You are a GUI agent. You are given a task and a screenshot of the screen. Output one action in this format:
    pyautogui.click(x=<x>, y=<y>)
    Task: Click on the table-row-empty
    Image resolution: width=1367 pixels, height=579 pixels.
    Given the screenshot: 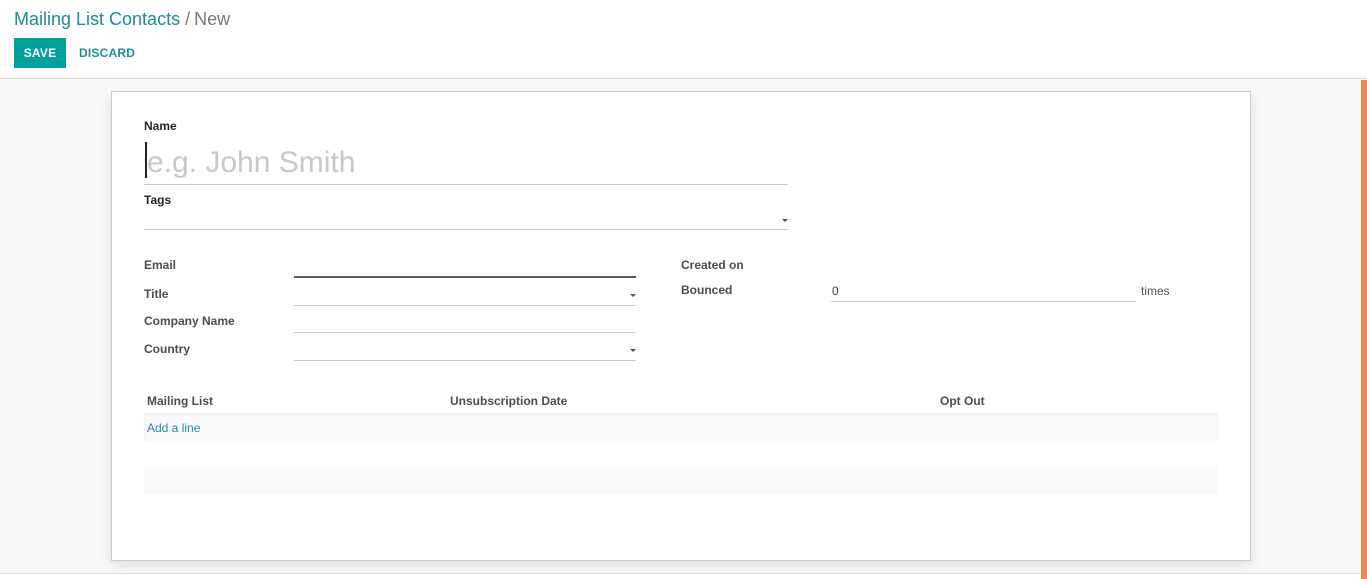 What is the action you would take?
    pyautogui.click(x=681, y=480)
    